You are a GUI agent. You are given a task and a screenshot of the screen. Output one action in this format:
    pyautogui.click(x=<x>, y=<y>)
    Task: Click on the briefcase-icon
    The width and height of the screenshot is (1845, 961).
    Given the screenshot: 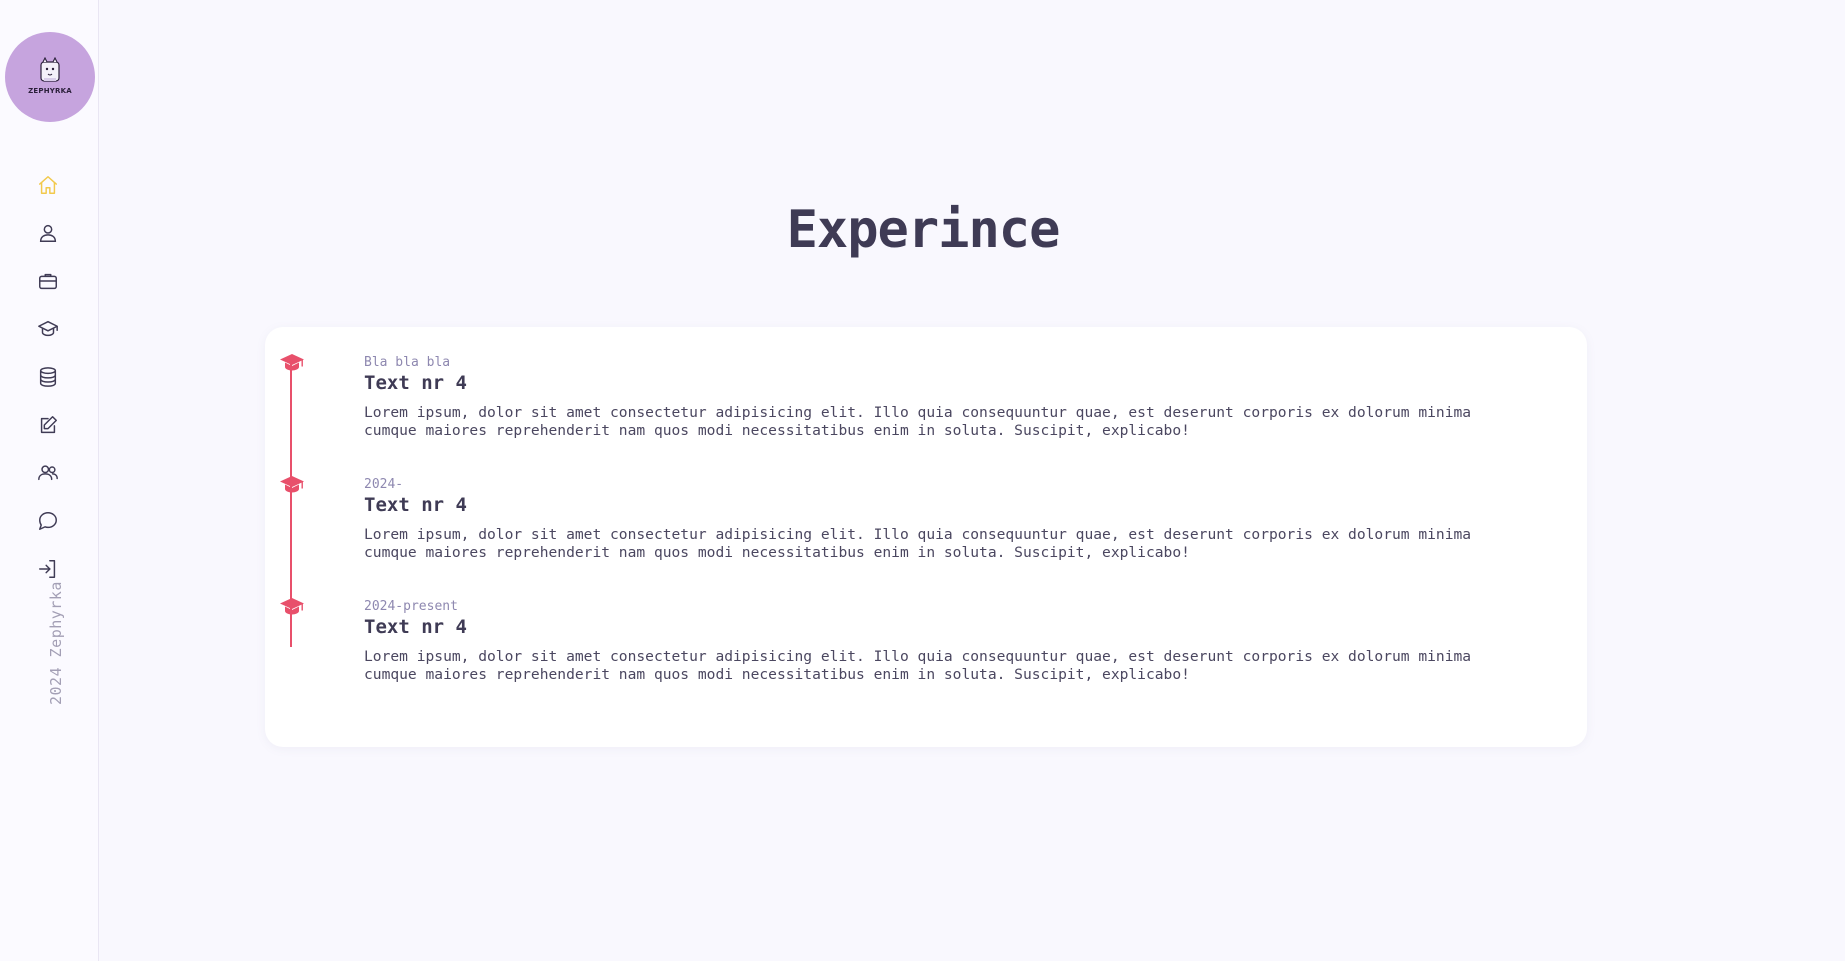 What is the action you would take?
    pyautogui.click(x=48, y=281)
    